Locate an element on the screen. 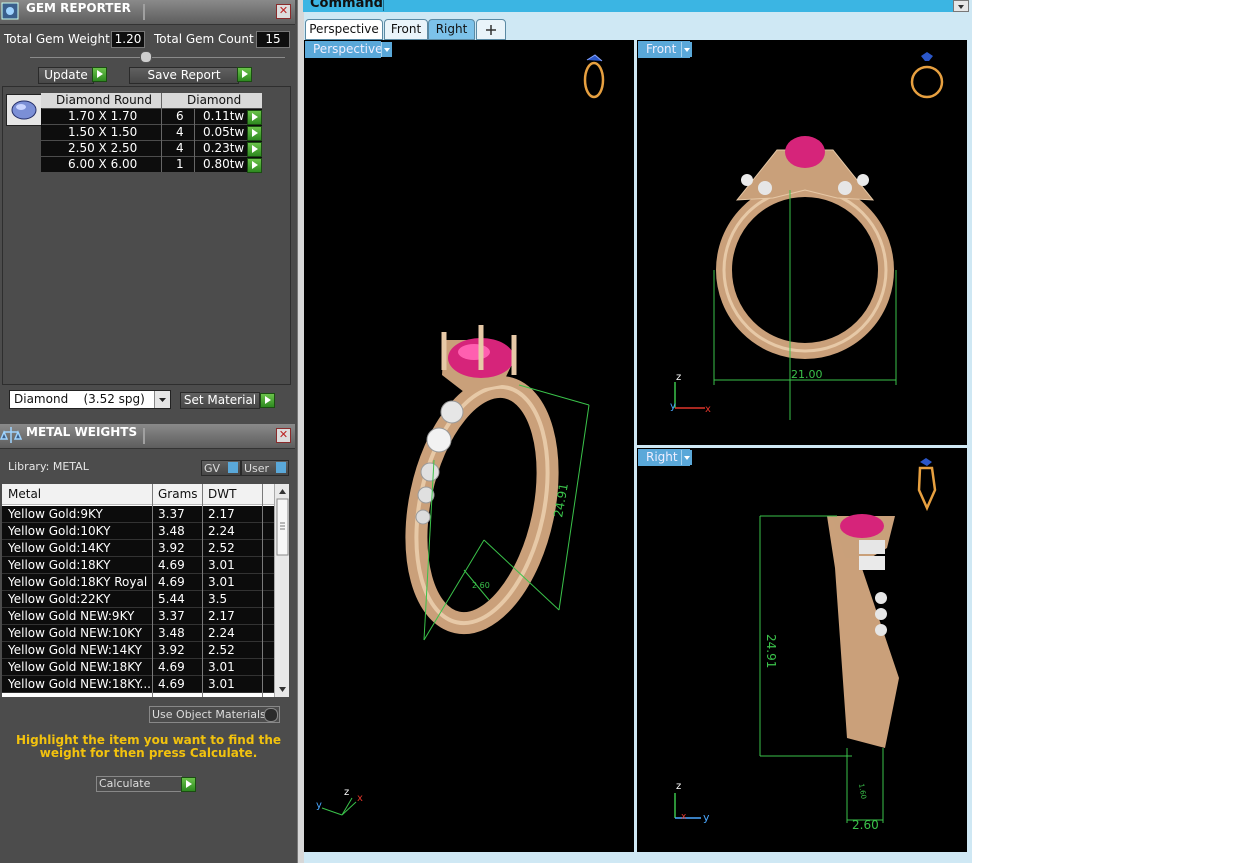  command-dropdown is located at coordinates (961, 6).